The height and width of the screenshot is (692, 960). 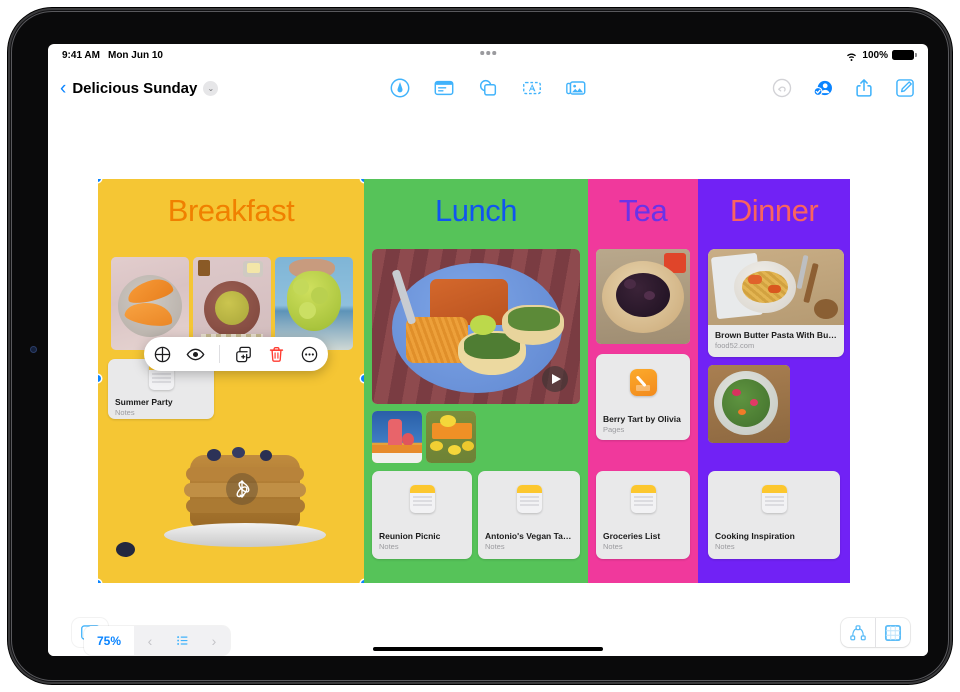 I want to click on eye-preview-icon, so click(x=195, y=354).